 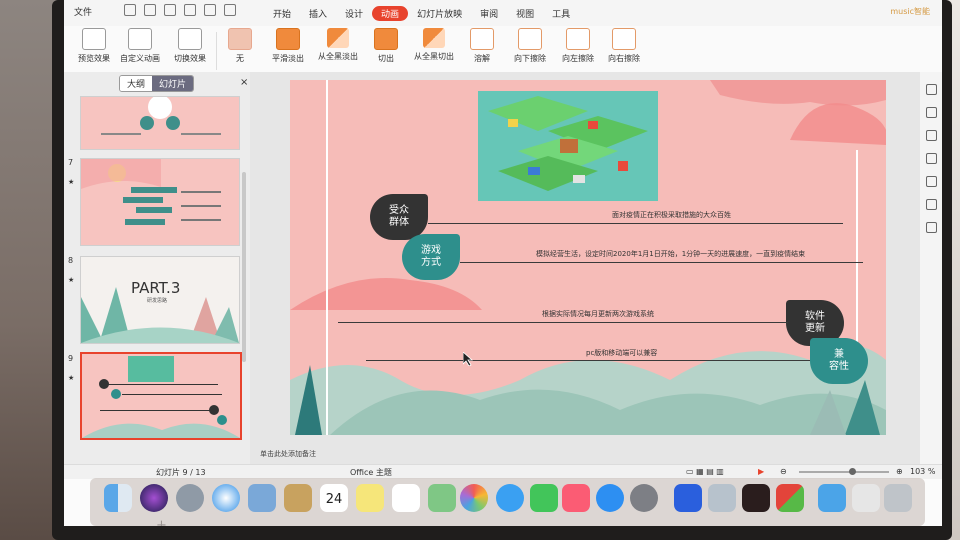 I want to click on slide-number-9: 9, so click(x=71, y=358).